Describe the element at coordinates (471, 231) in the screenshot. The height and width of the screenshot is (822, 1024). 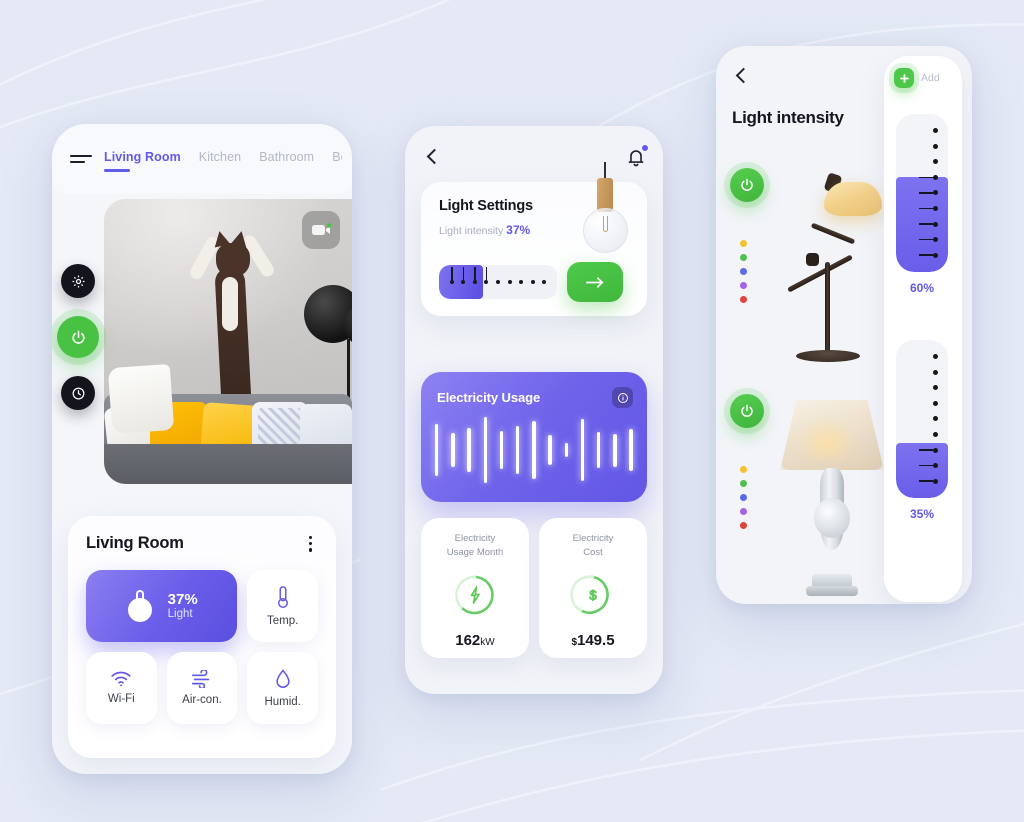
I see `light-intensity-label: Light intensity` at that location.